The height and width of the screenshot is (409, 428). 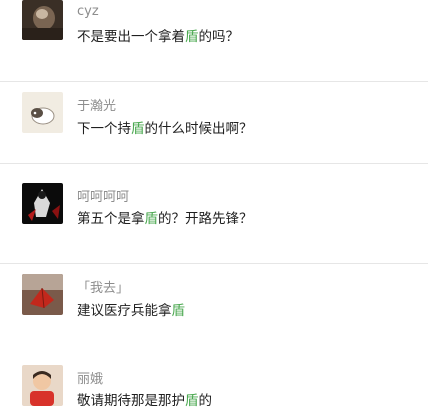 What do you see at coordinates (124, 311) in the screenshot?
I see `comment-text-part: 建议医疗兵能拿` at bounding box center [124, 311].